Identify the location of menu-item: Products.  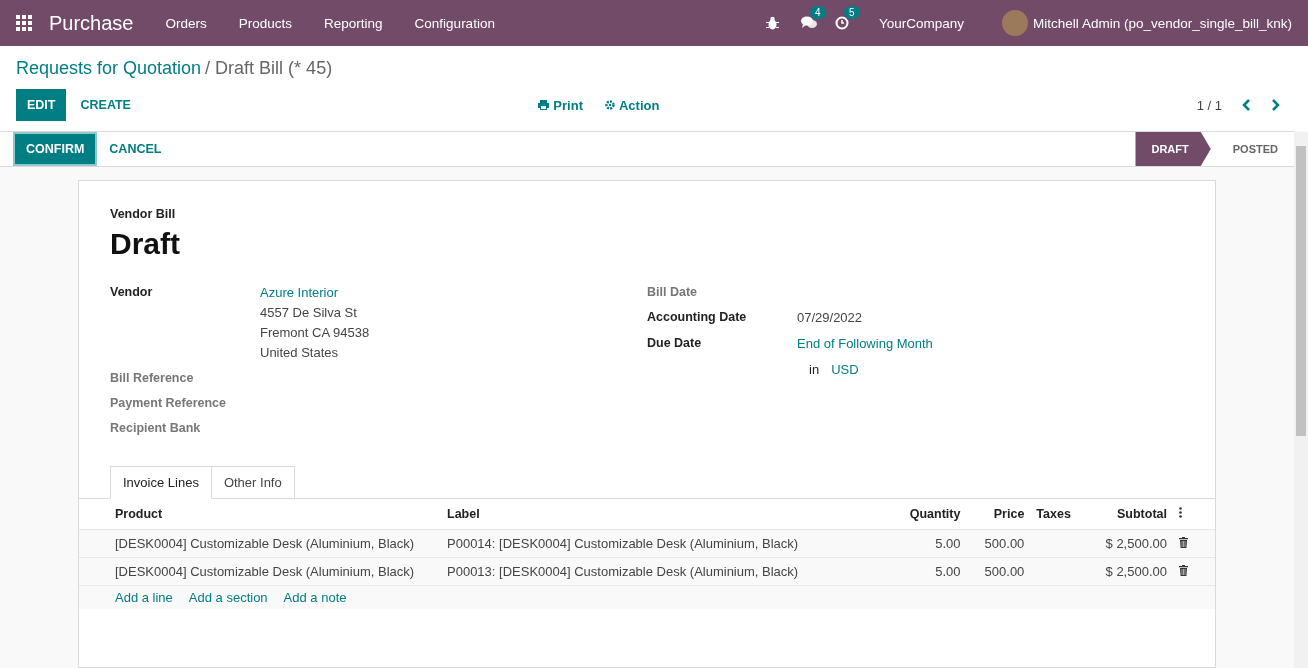
(265, 23).